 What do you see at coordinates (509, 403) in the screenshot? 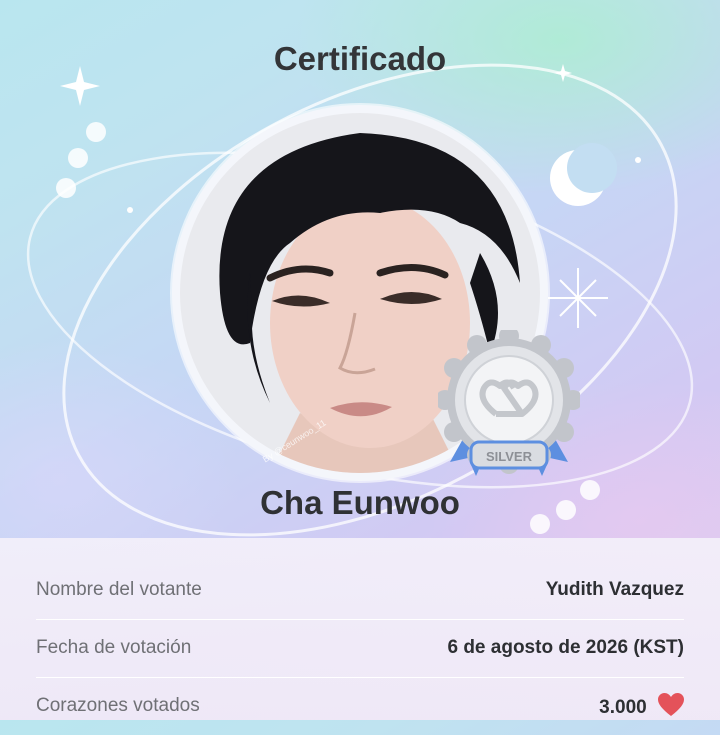
I see `silver-medal-badge: SILVER` at bounding box center [509, 403].